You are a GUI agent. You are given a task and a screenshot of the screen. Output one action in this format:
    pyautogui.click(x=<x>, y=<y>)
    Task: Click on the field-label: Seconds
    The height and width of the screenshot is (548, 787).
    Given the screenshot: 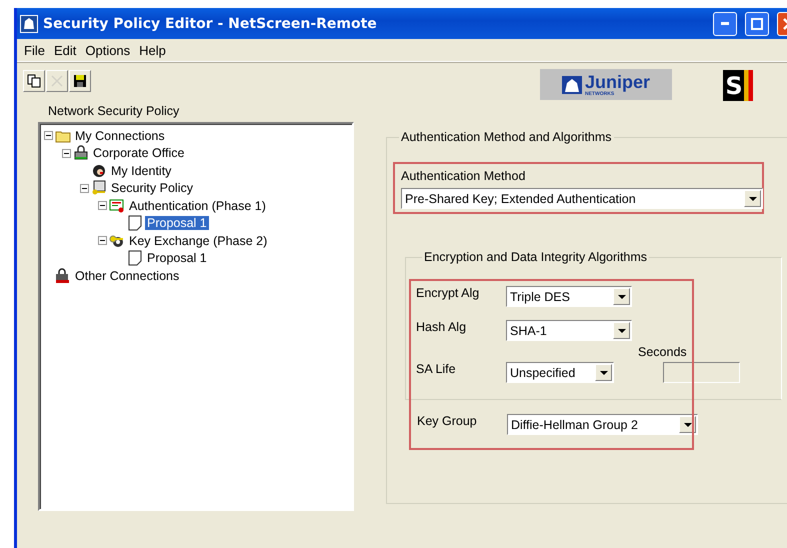 What is the action you would take?
    pyautogui.click(x=662, y=352)
    